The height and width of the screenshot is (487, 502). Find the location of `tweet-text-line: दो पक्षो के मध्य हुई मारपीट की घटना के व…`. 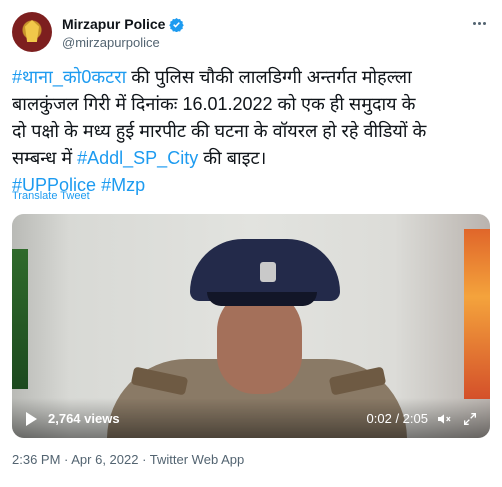

tweet-text-line: दो पक्षो के मध्य हुई मारपीट की घटना के व… is located at coordinates (254, 131).